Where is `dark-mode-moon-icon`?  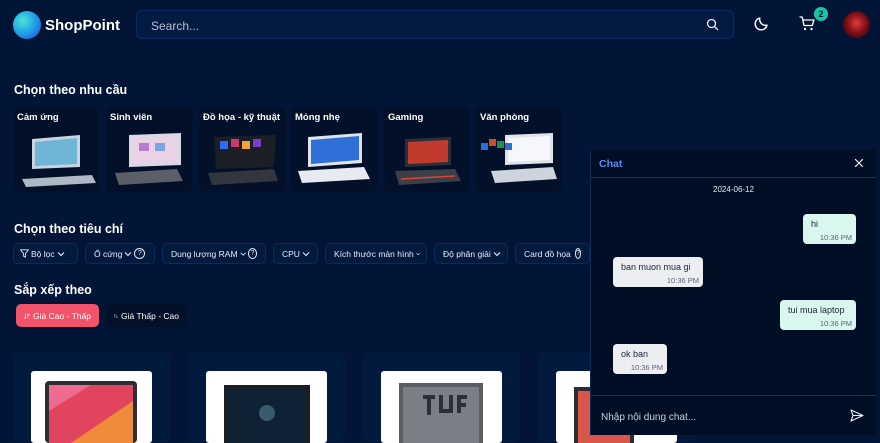 dark-mode-moon-icon is located at coordinates (762, 25).